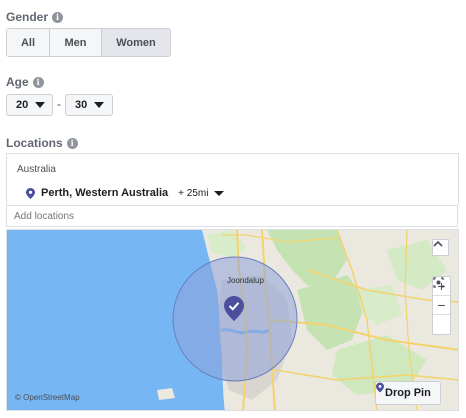 This screenshot has height=418, width=466. I want to click on recenter-icon, so click(438, 282).